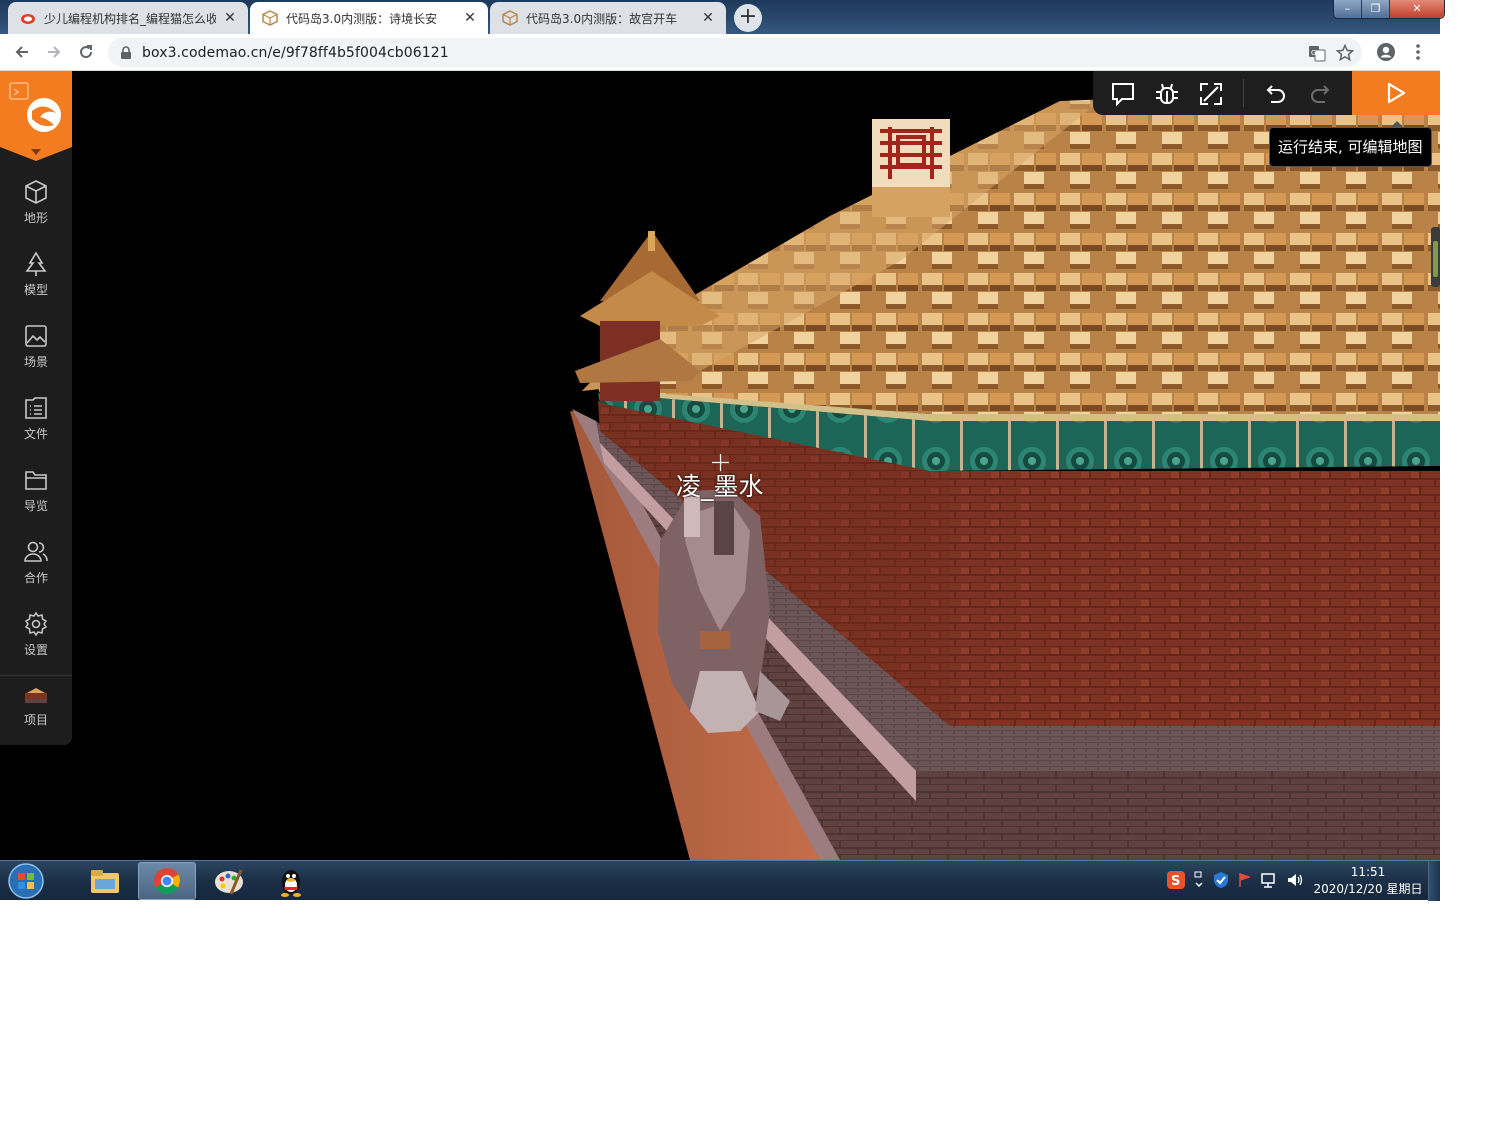 The image size is (1512, 1134). I want to click on minimize-button: –, so click(1348, 9).